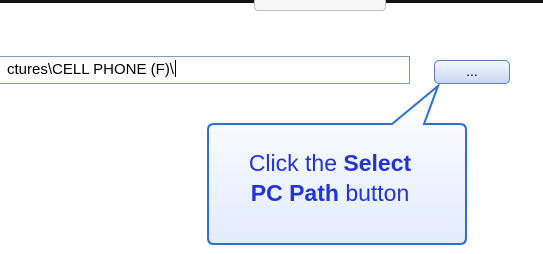 The height and width of the screenshot is (254, 543). Describe the element at coordinates (330, 178) in the screenshot. I see `callout-instruction: Click the Select PC Path button` at that location.